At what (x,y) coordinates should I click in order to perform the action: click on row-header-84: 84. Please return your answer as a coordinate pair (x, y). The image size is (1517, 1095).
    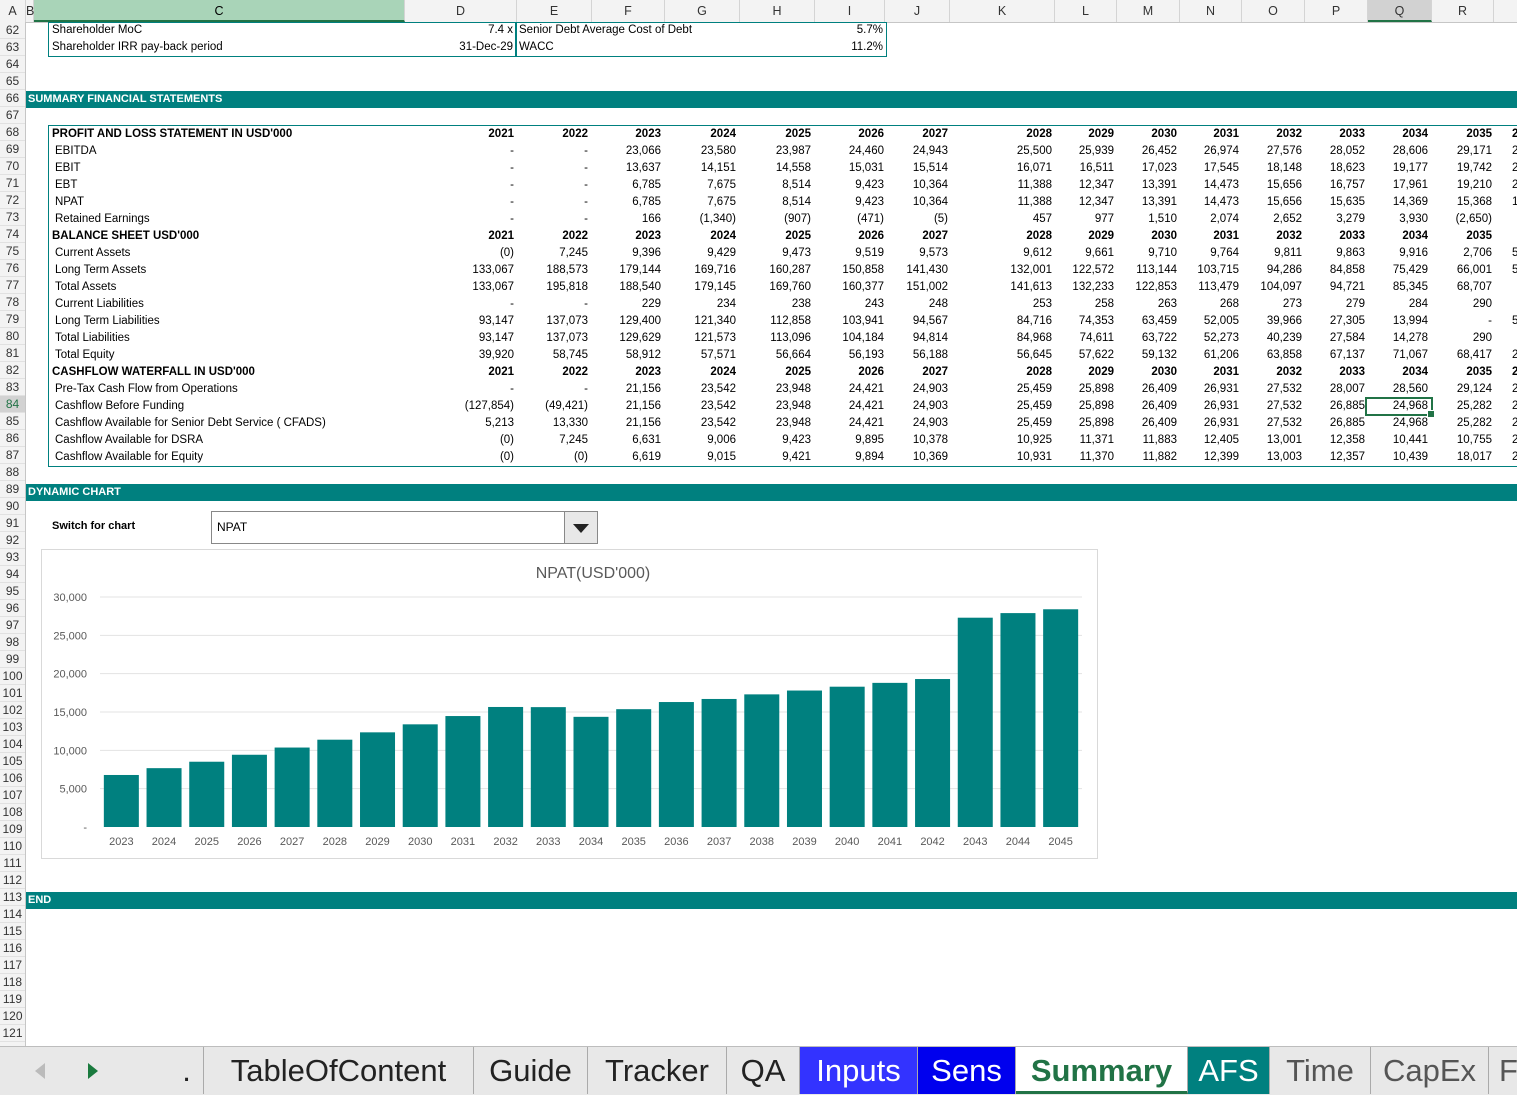
    Looking at the image, I should click on (12, 404).